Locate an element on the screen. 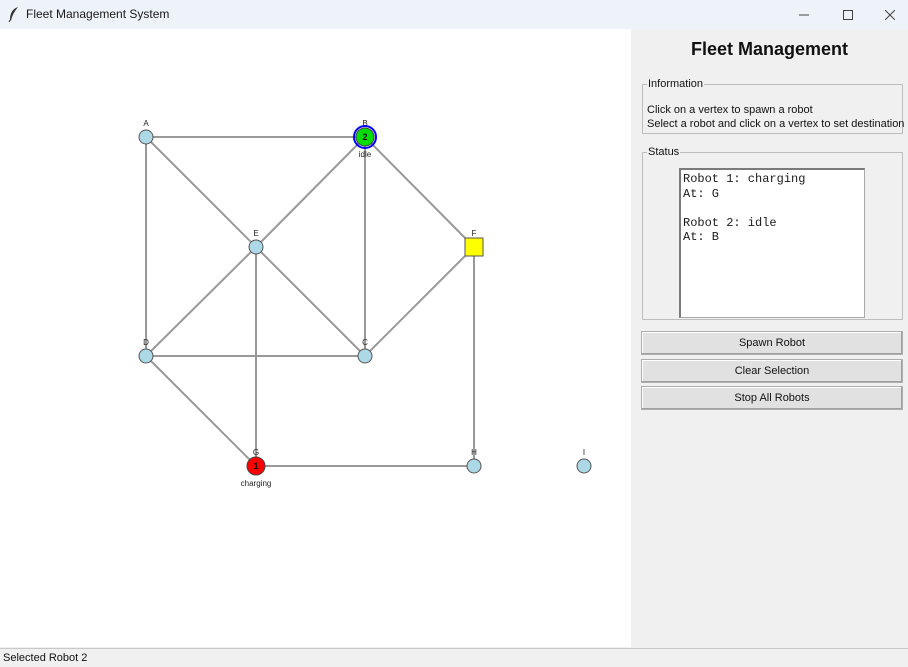 This screenshot has height=667, width=908. edge-b-f is located at coordinates (419, 192).